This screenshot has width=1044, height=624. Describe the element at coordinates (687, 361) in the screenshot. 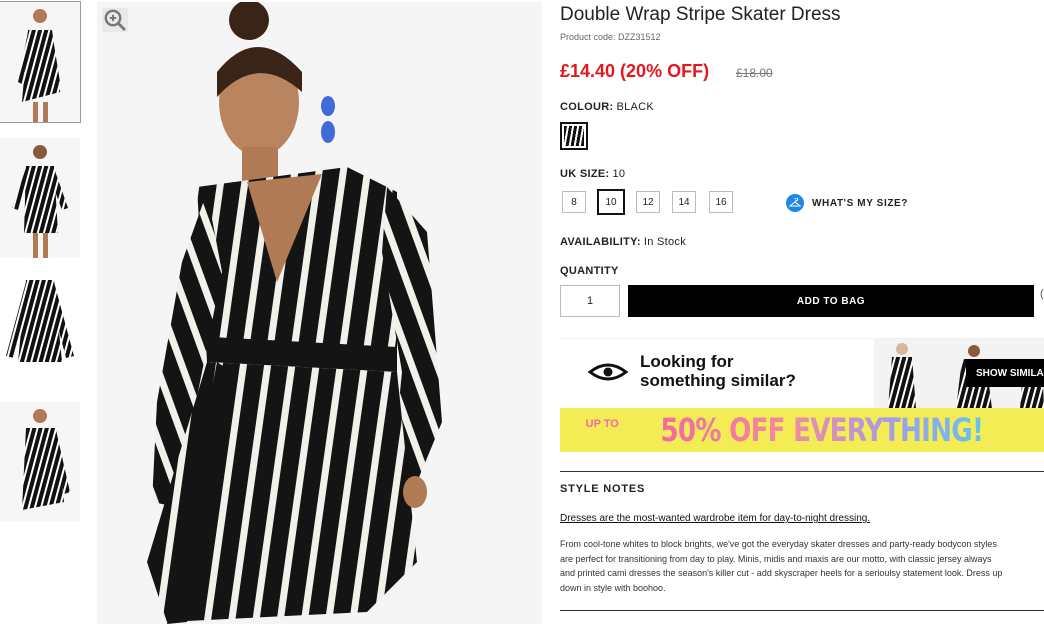

I see `similar-line-1: Looking for` at that location.